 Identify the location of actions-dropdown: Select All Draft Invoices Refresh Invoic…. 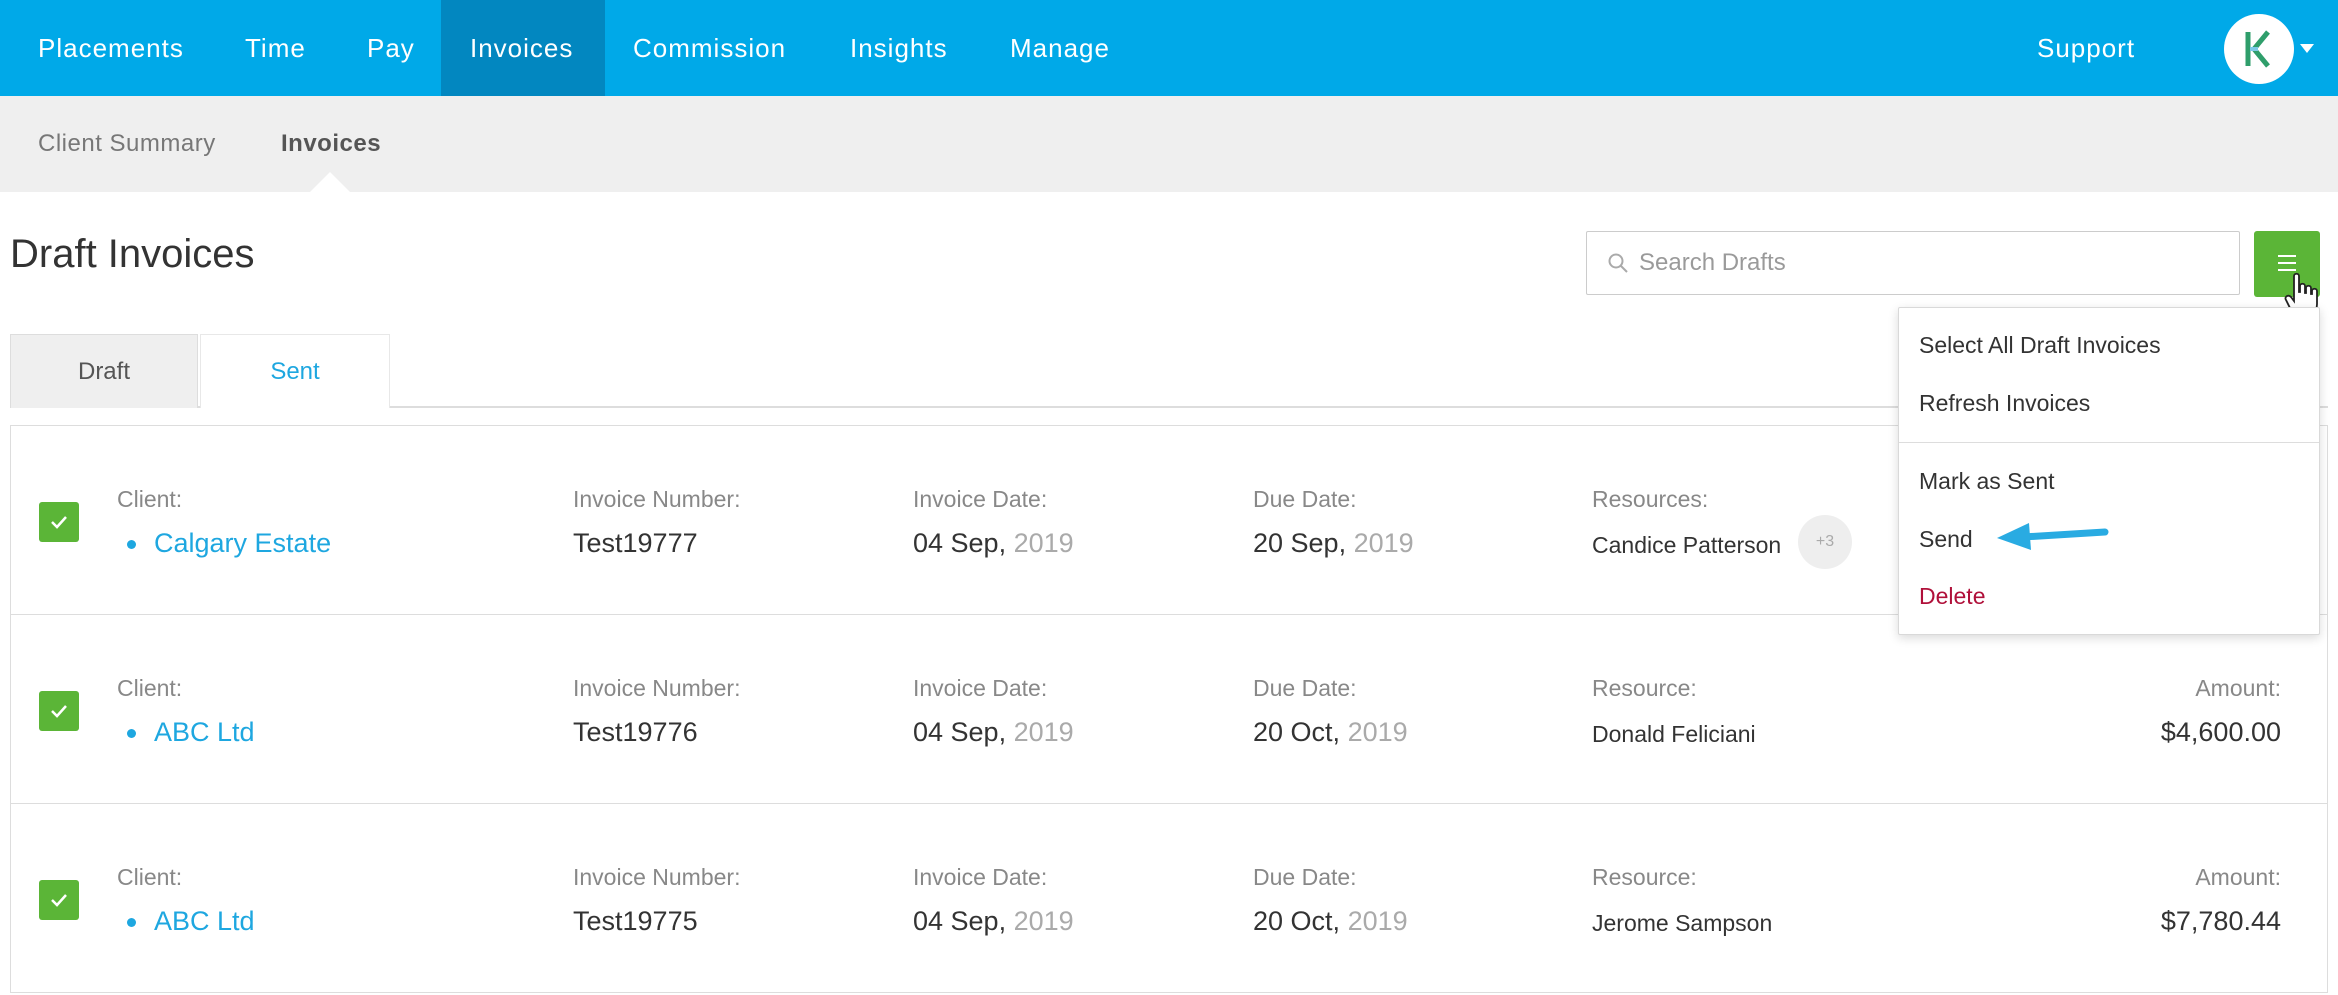
(2109, 471).